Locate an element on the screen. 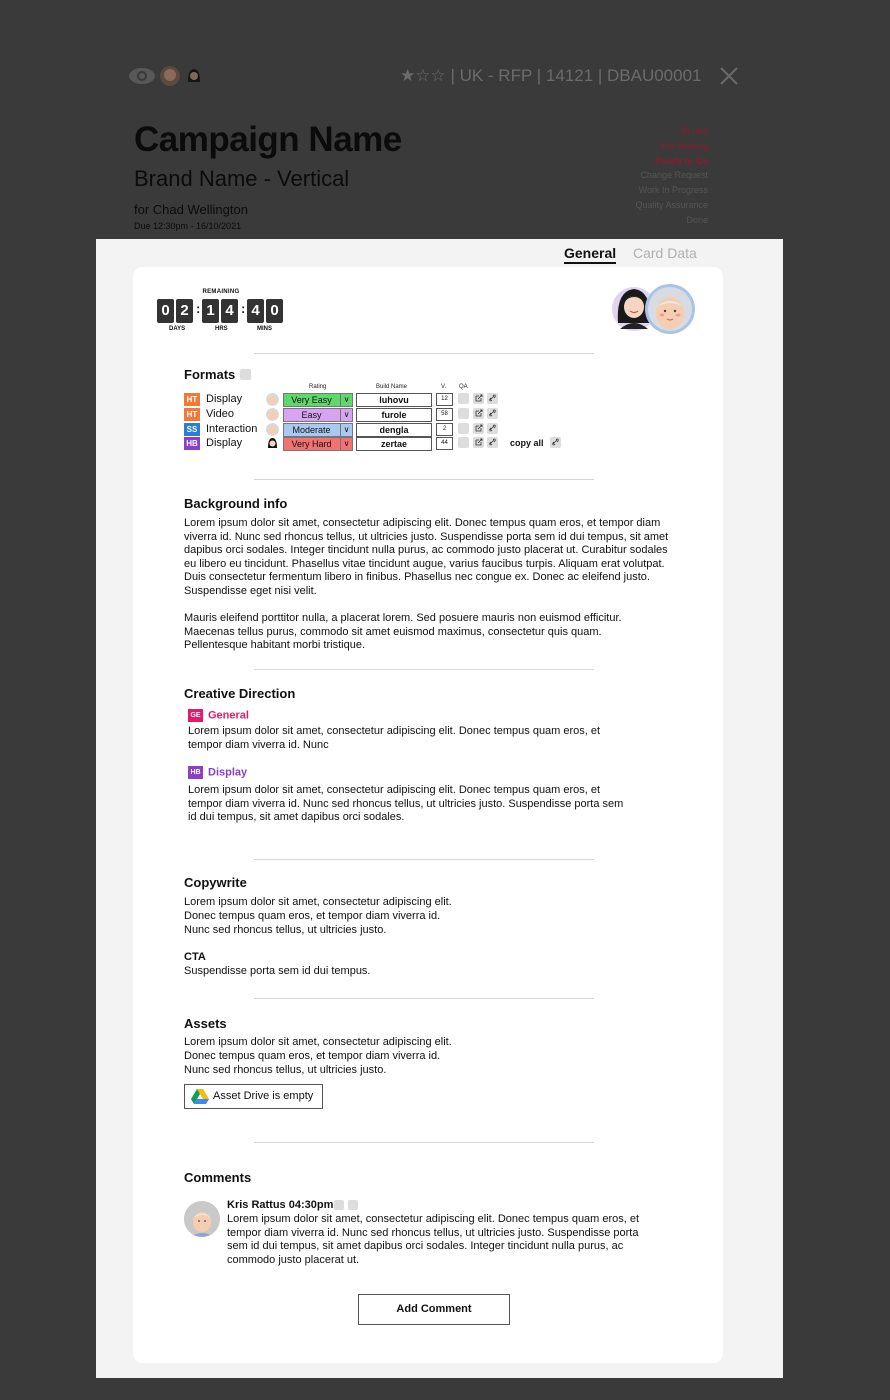 This screenshot has height=1400, width=890. remaining-label: REMAINING is located at coordinates (221, 292).